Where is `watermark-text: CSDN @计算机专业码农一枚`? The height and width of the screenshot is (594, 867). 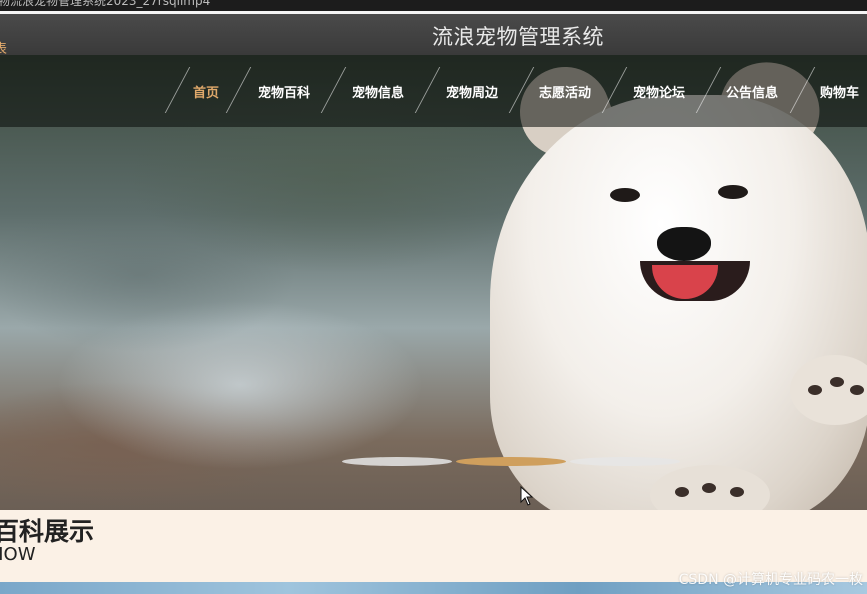 watermark-text: CSDN @计算机专业码农一枚 is located at coordinates (770, 580).